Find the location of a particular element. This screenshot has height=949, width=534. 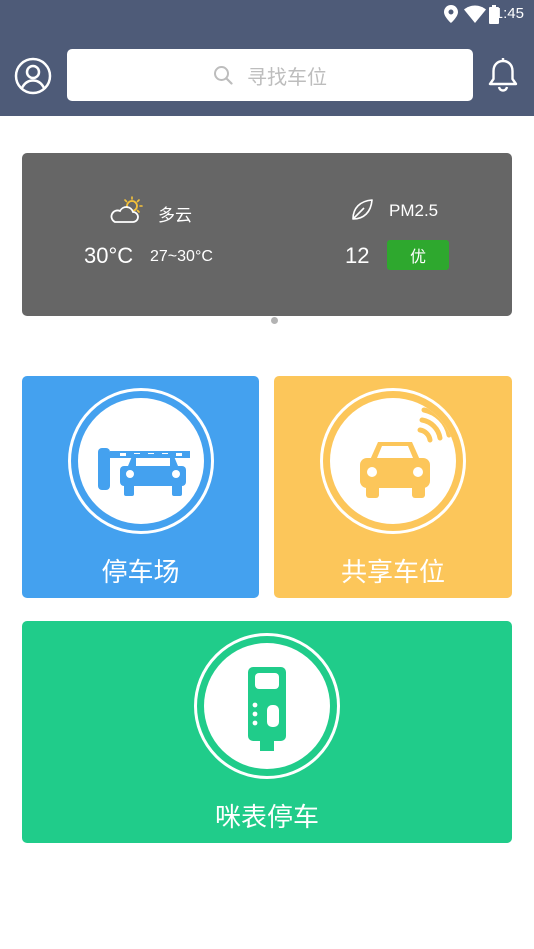

temperature-range: 27~30°C is located at coordinates (181, 256).